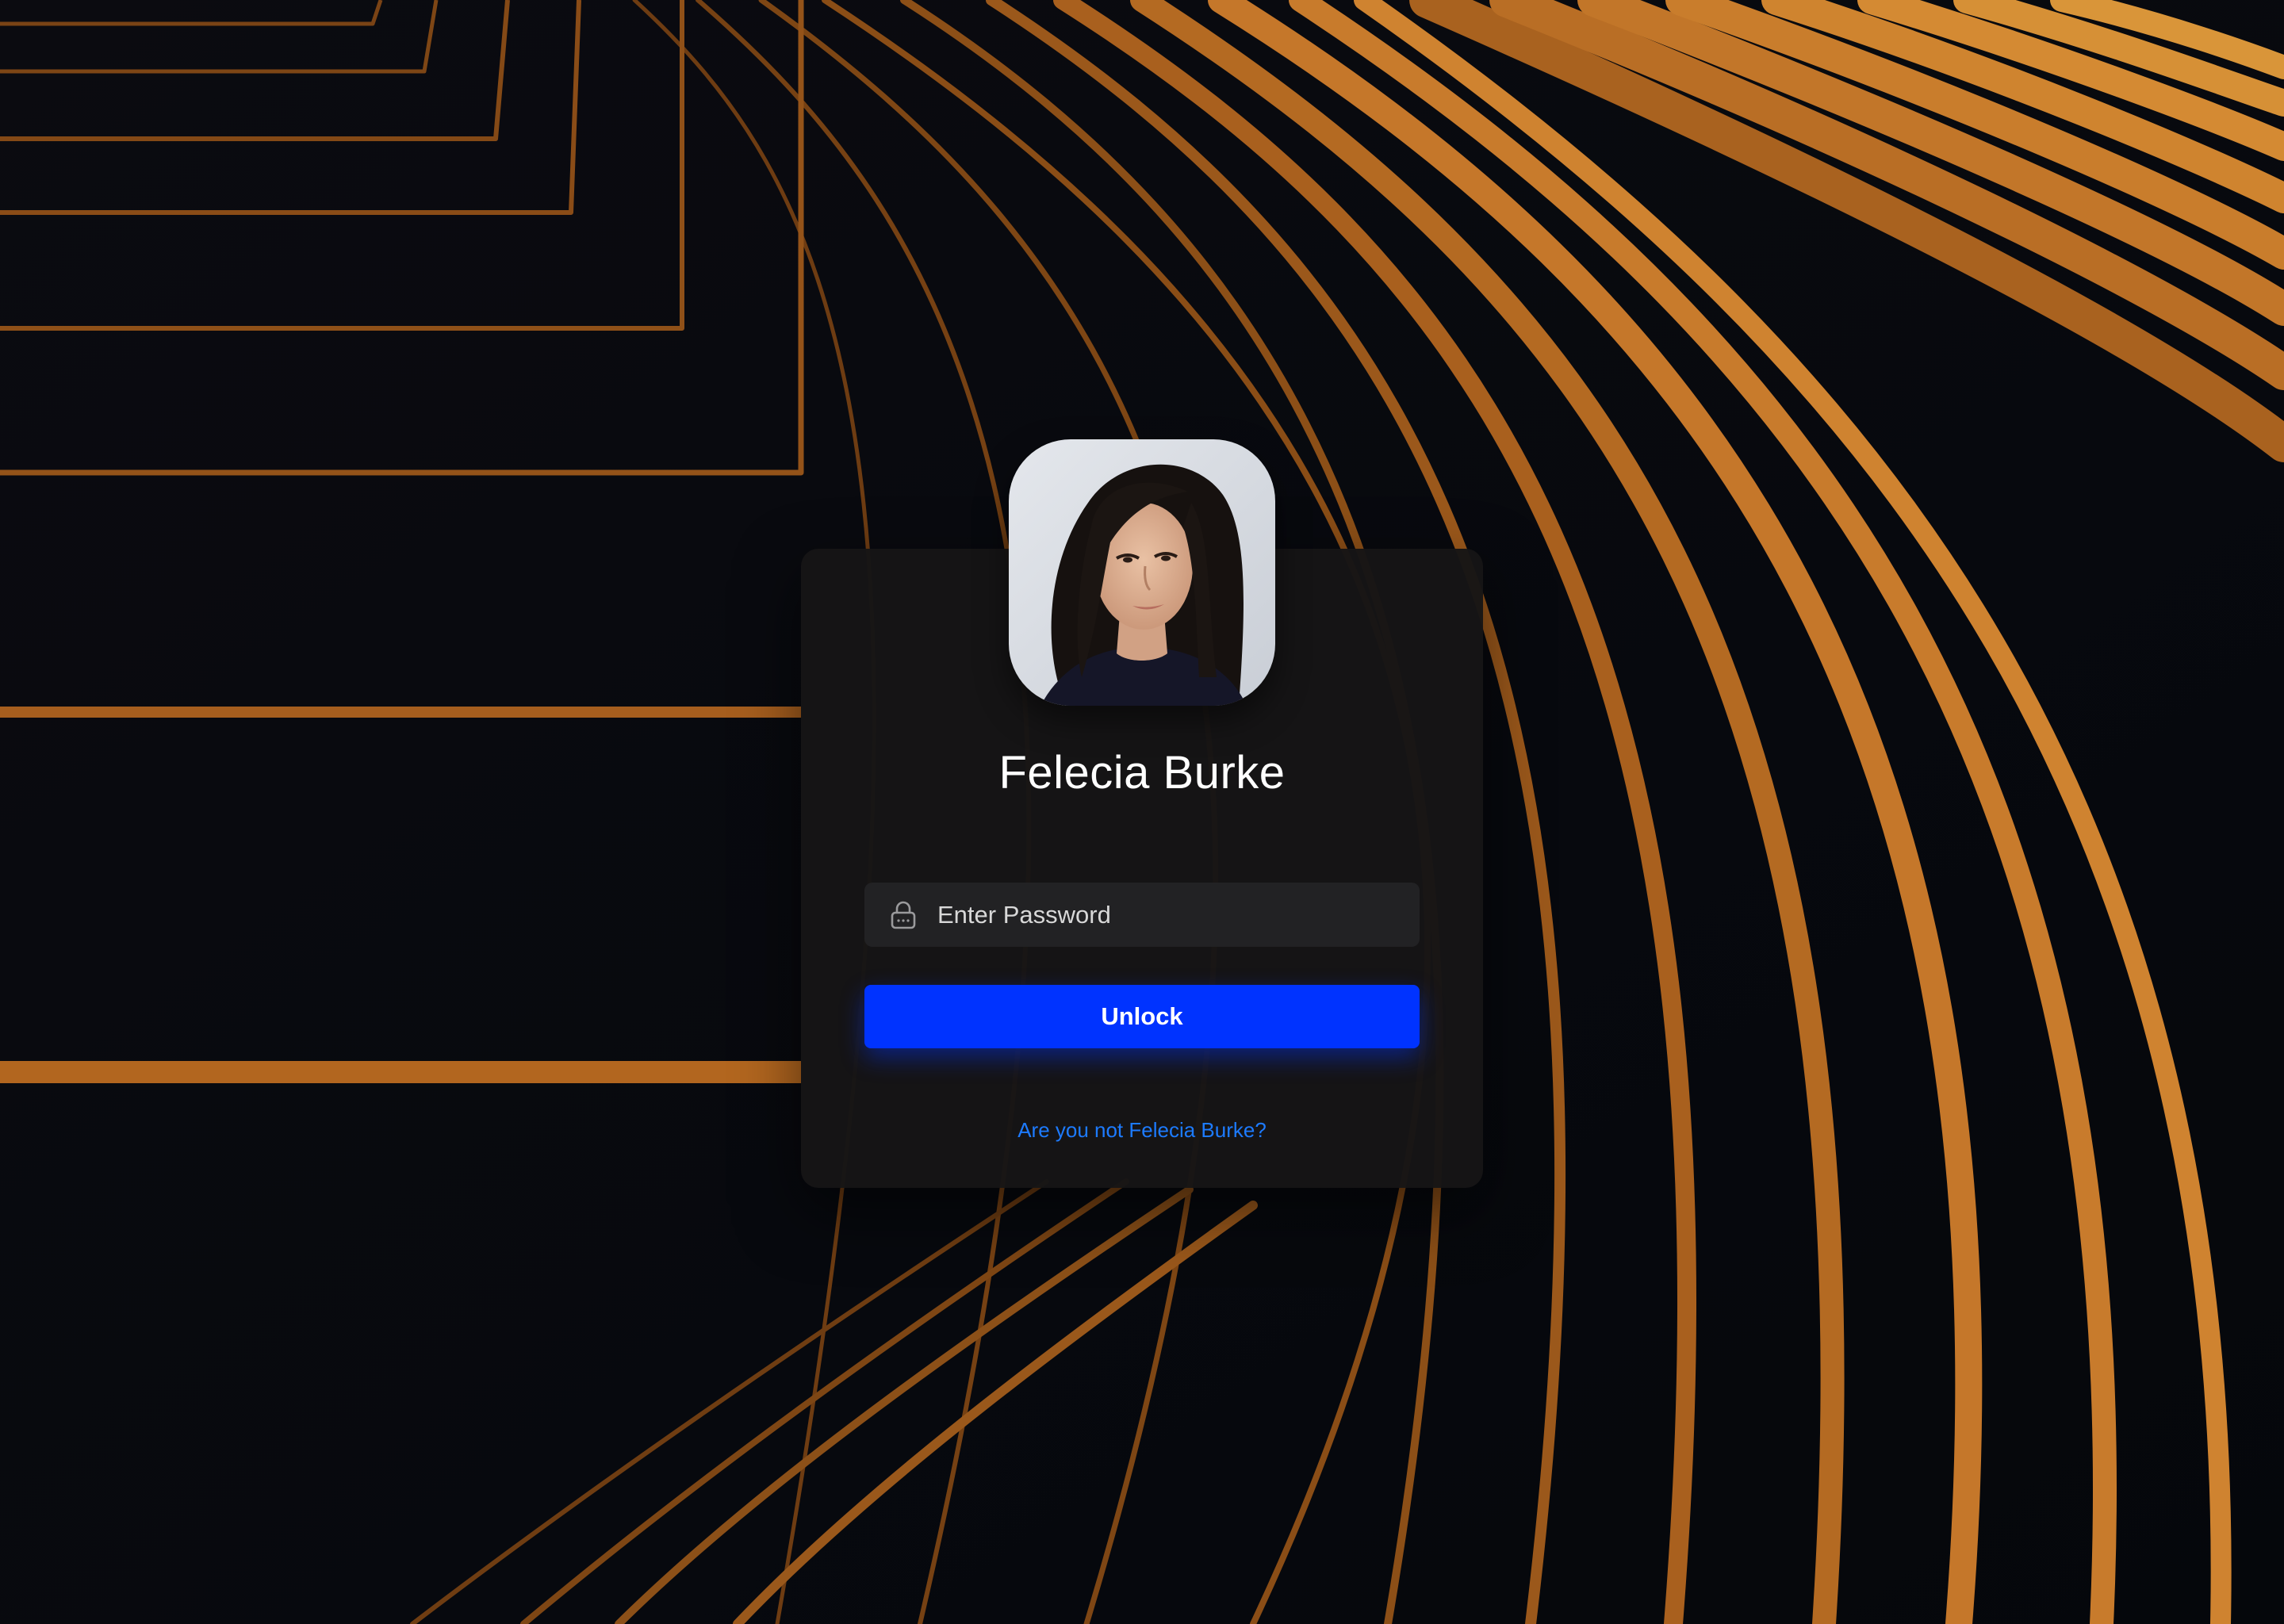 The height and width of the screenshot is (1624, 2284). I want to click on unlock-button: Unlock, so click(1142, 1016).